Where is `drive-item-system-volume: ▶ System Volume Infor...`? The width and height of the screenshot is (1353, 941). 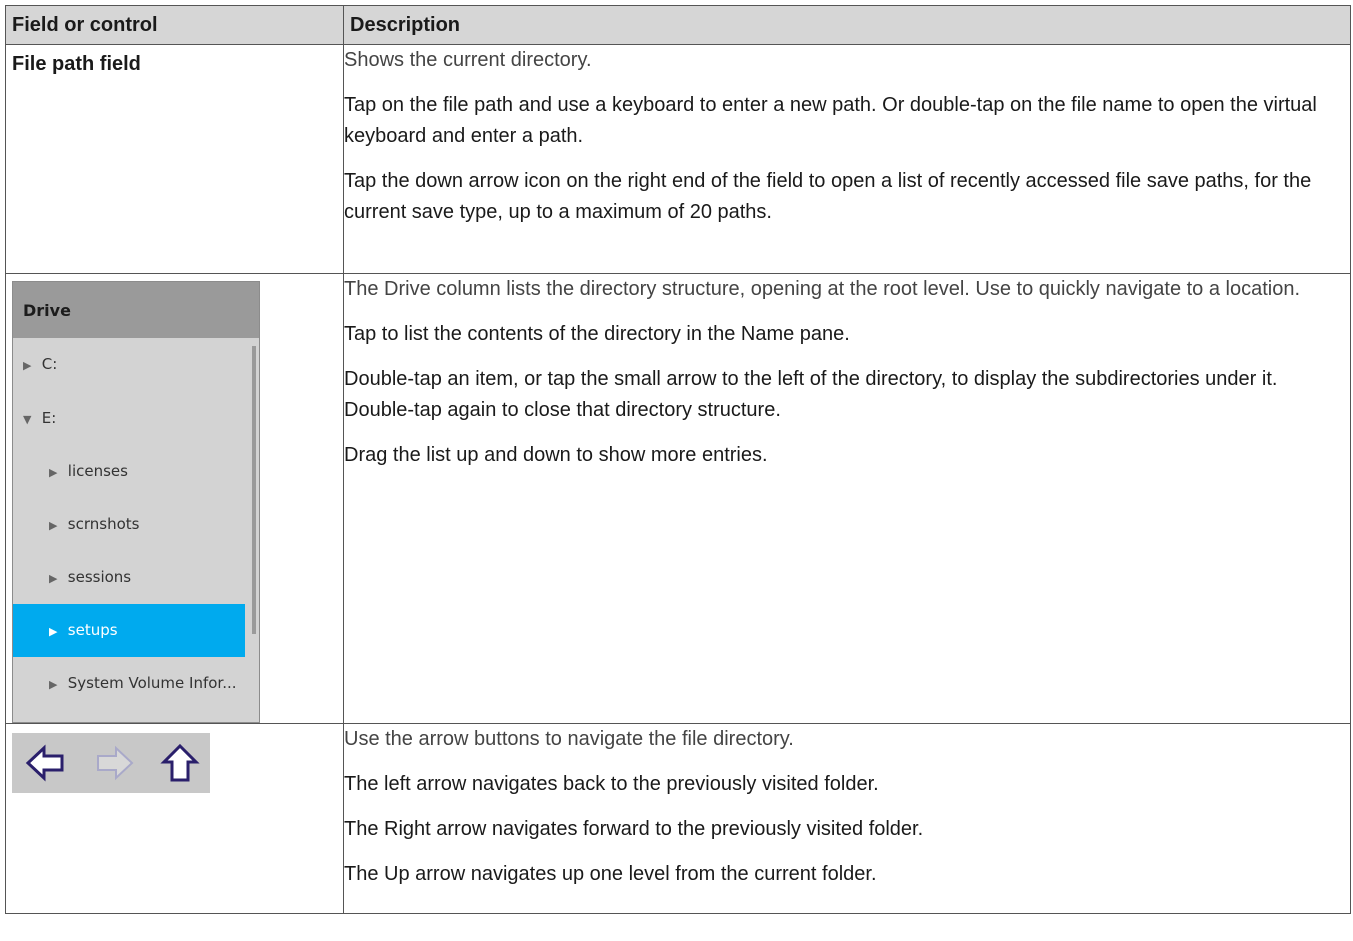
drive-item-system-volume: ▶ System Volume Infor... is located at coordinates (136, 683).